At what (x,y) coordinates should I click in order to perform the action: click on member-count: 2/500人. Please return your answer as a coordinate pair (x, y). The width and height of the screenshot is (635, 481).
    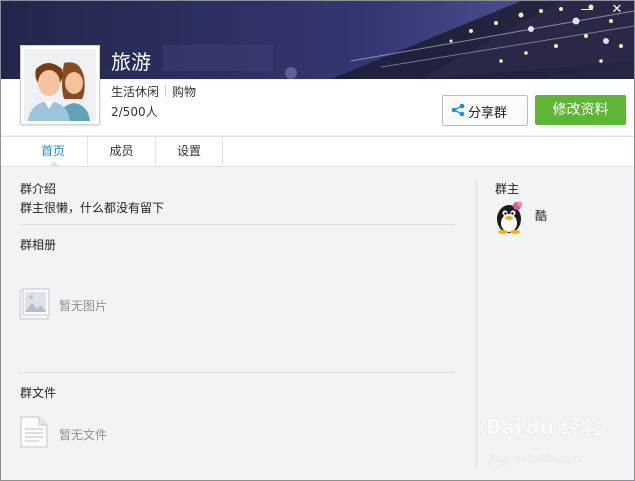
    Looking at the image, I should click on (134, 112).